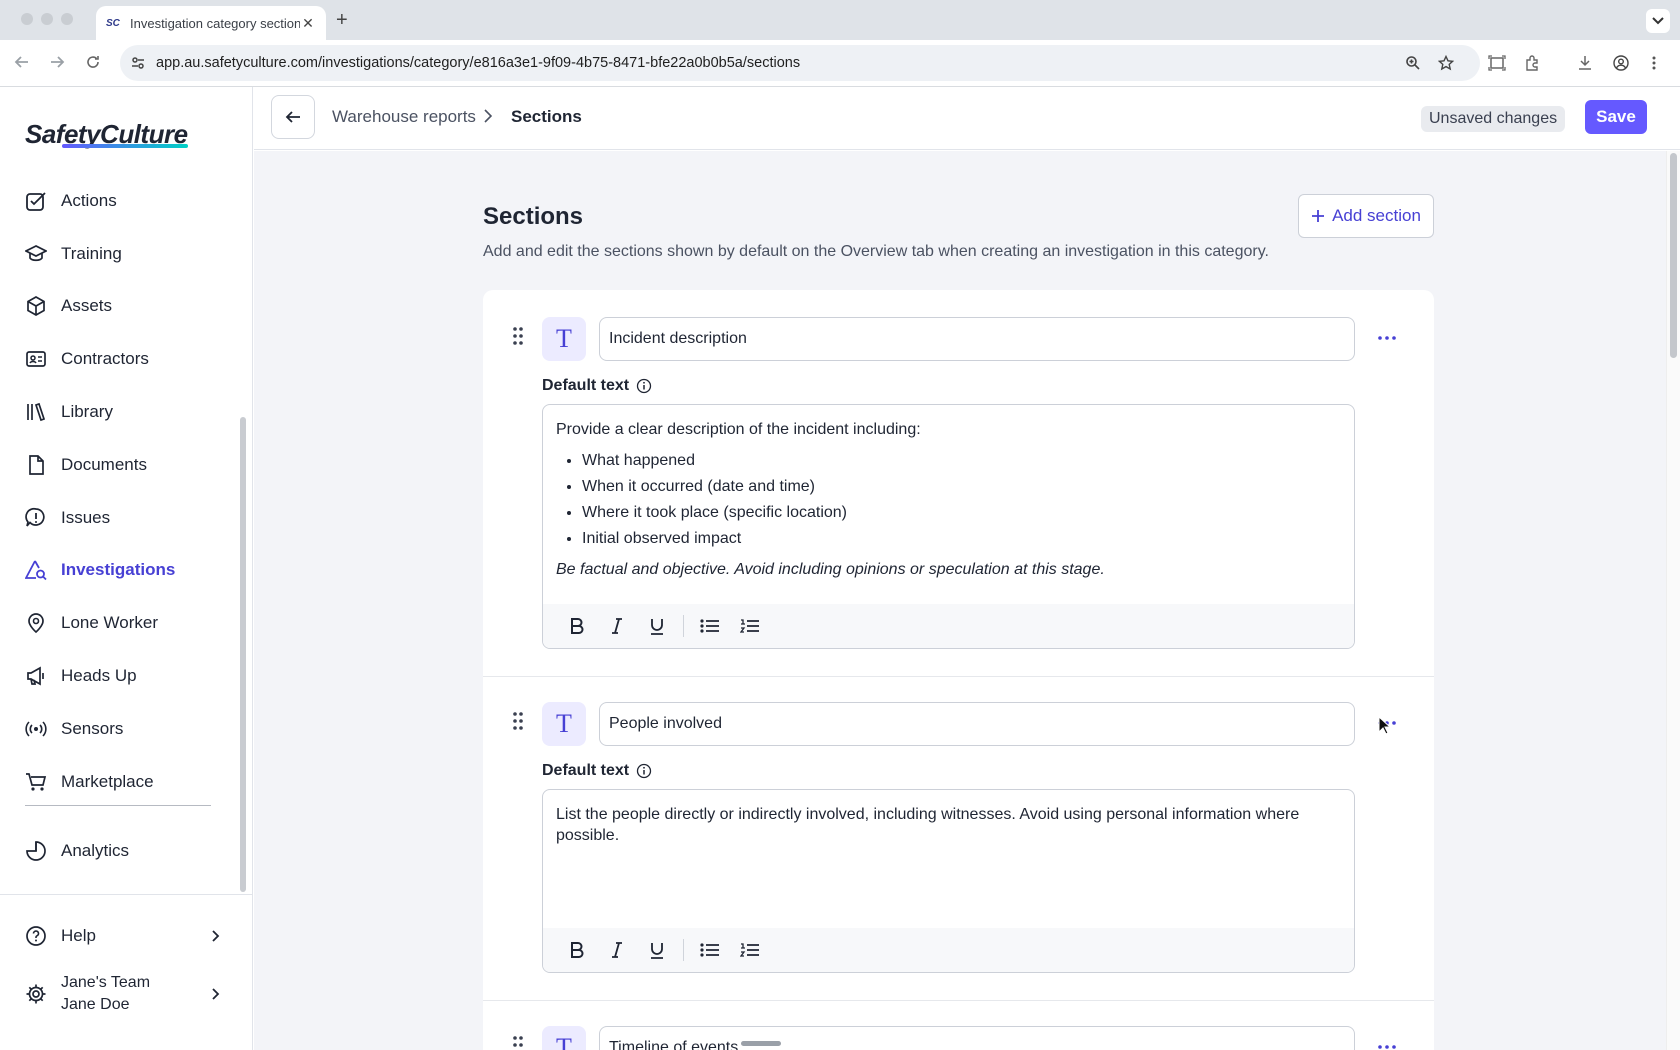 Image resolution: width=1680 pixels, height=1050 pixels. Describe the element at coordinates (36, 729) in the screenshot. I see `sensor-icon` at that location.